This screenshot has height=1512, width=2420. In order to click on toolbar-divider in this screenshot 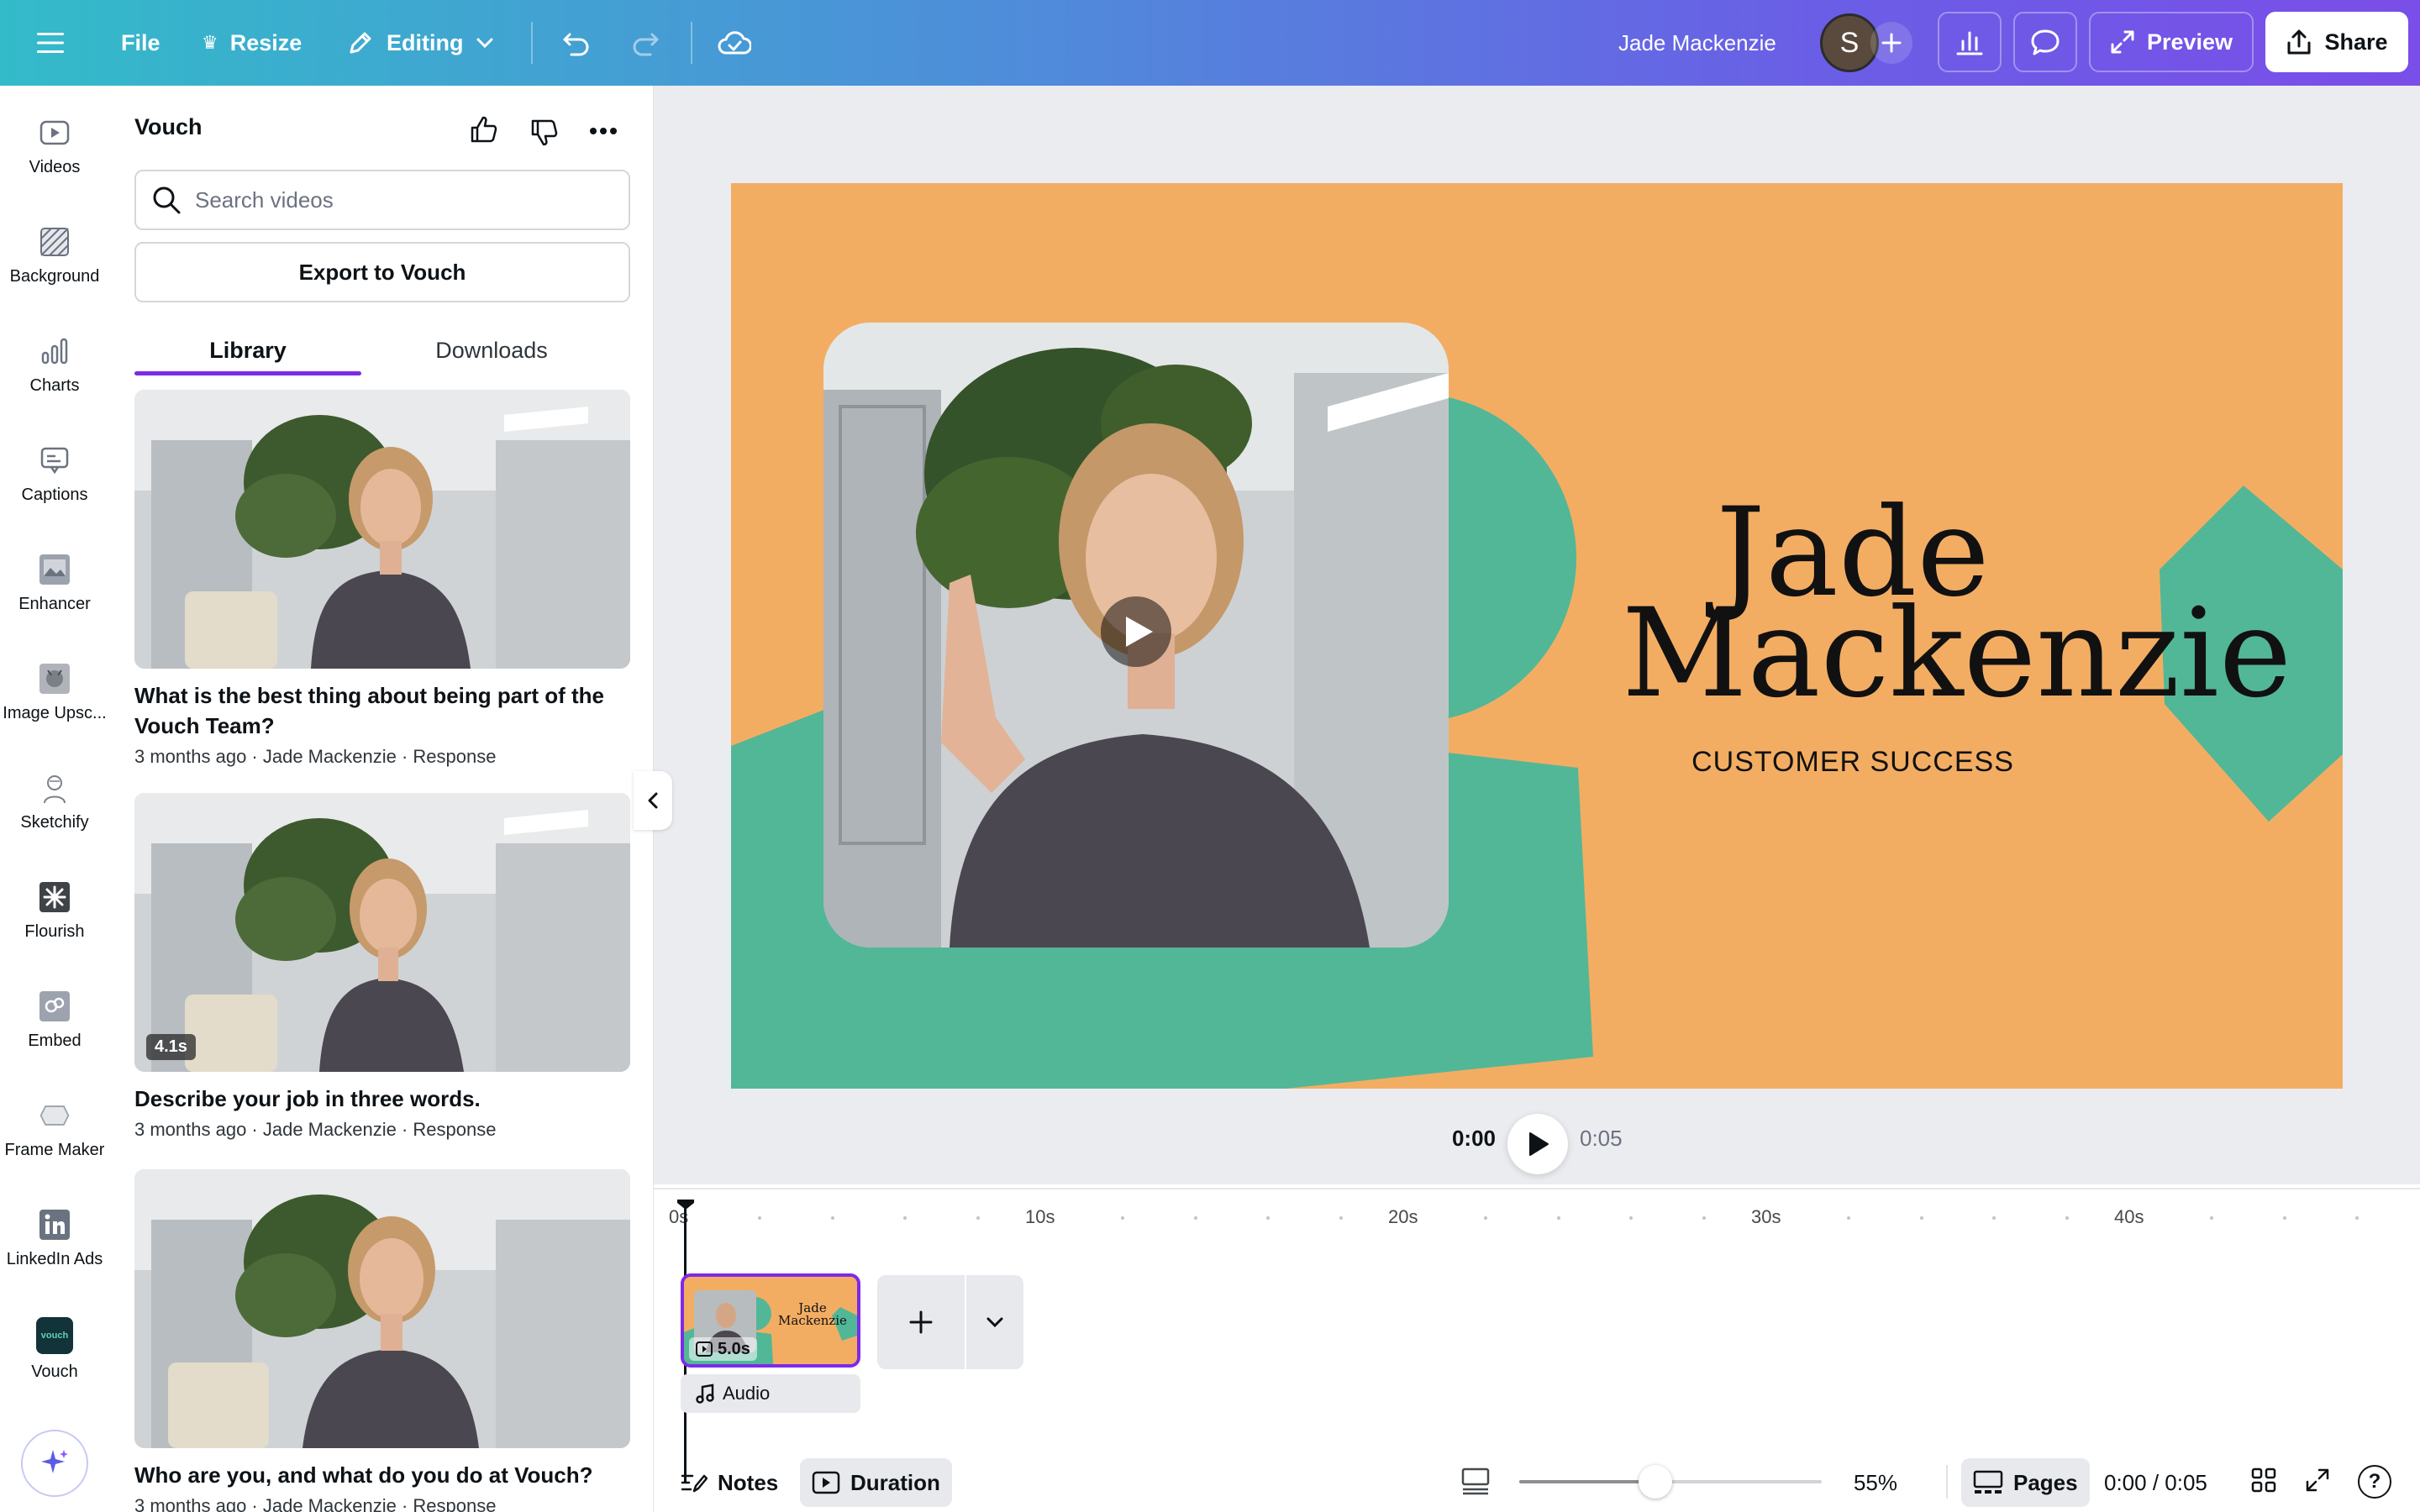, I will do `click(691, 43)`.